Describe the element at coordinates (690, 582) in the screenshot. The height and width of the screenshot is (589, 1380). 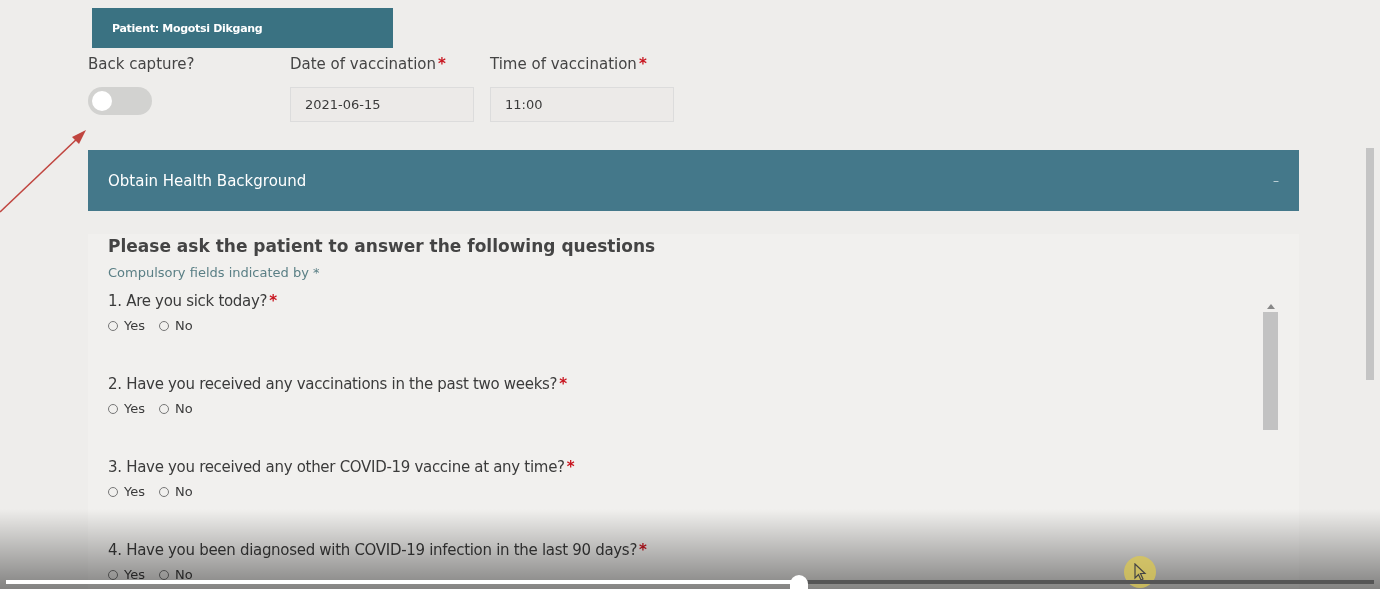
I see `video-progress-bar` at that location.